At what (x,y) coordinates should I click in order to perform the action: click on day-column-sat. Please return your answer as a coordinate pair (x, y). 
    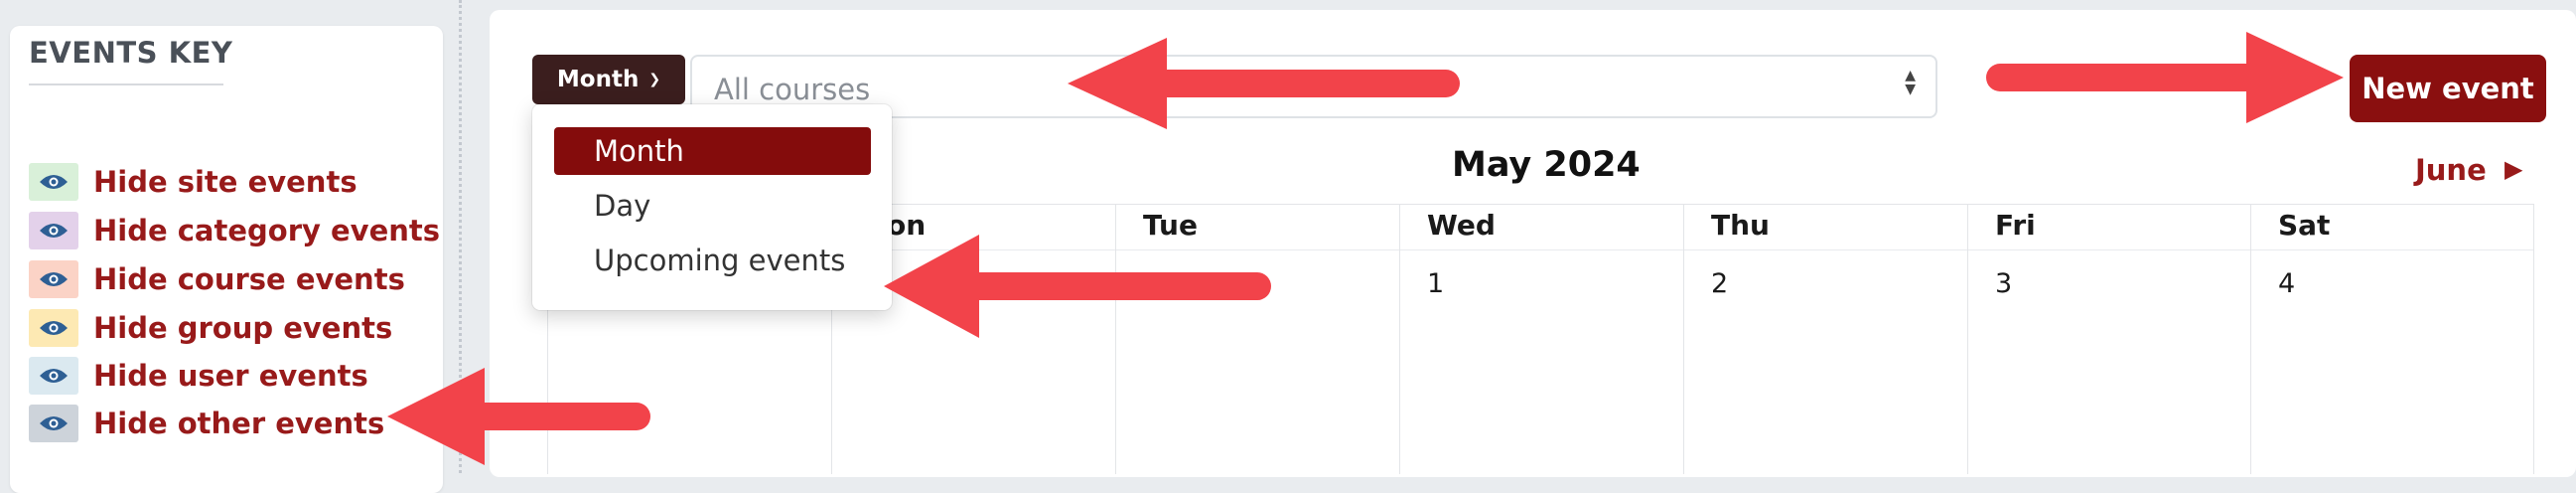
    Looking at the image, I should click on (2392, 339).